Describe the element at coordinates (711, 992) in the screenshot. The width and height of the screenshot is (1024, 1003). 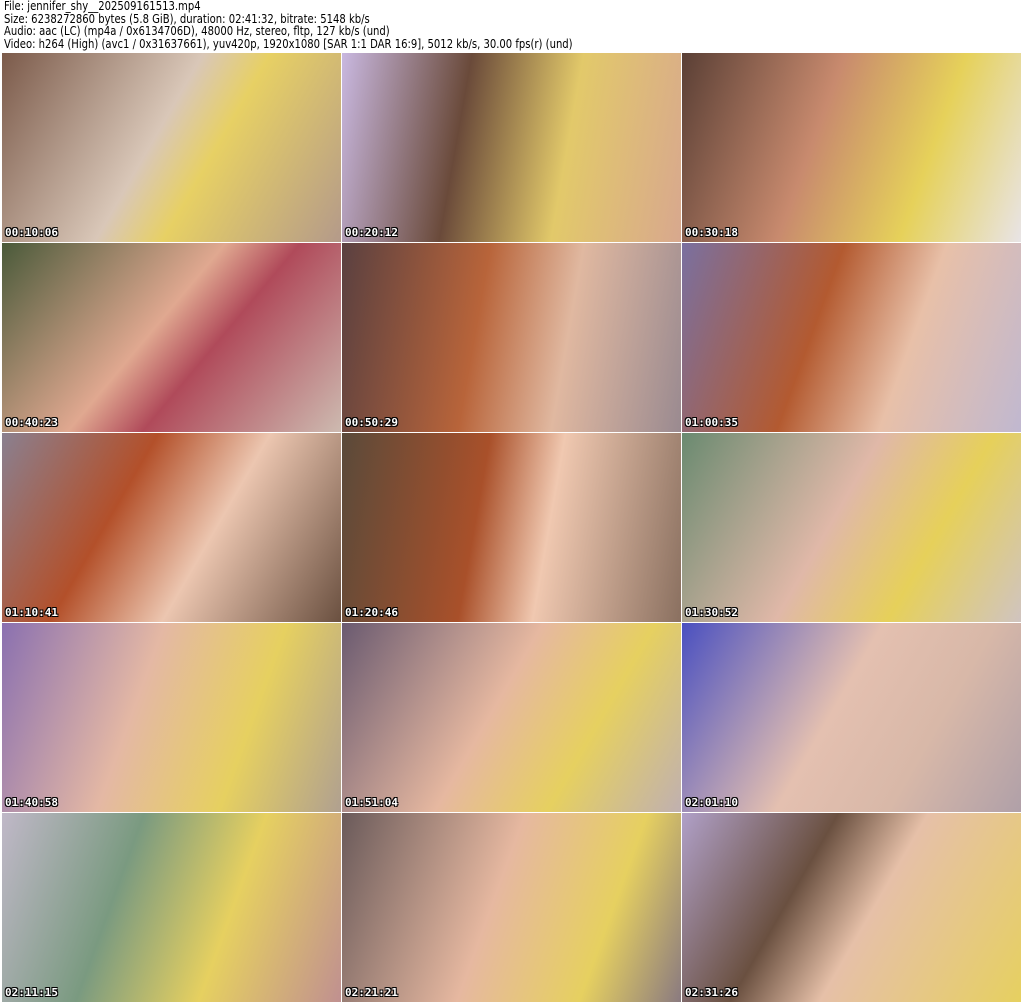
I see `thumbnail-timestamp: 02:31:26` at that location.